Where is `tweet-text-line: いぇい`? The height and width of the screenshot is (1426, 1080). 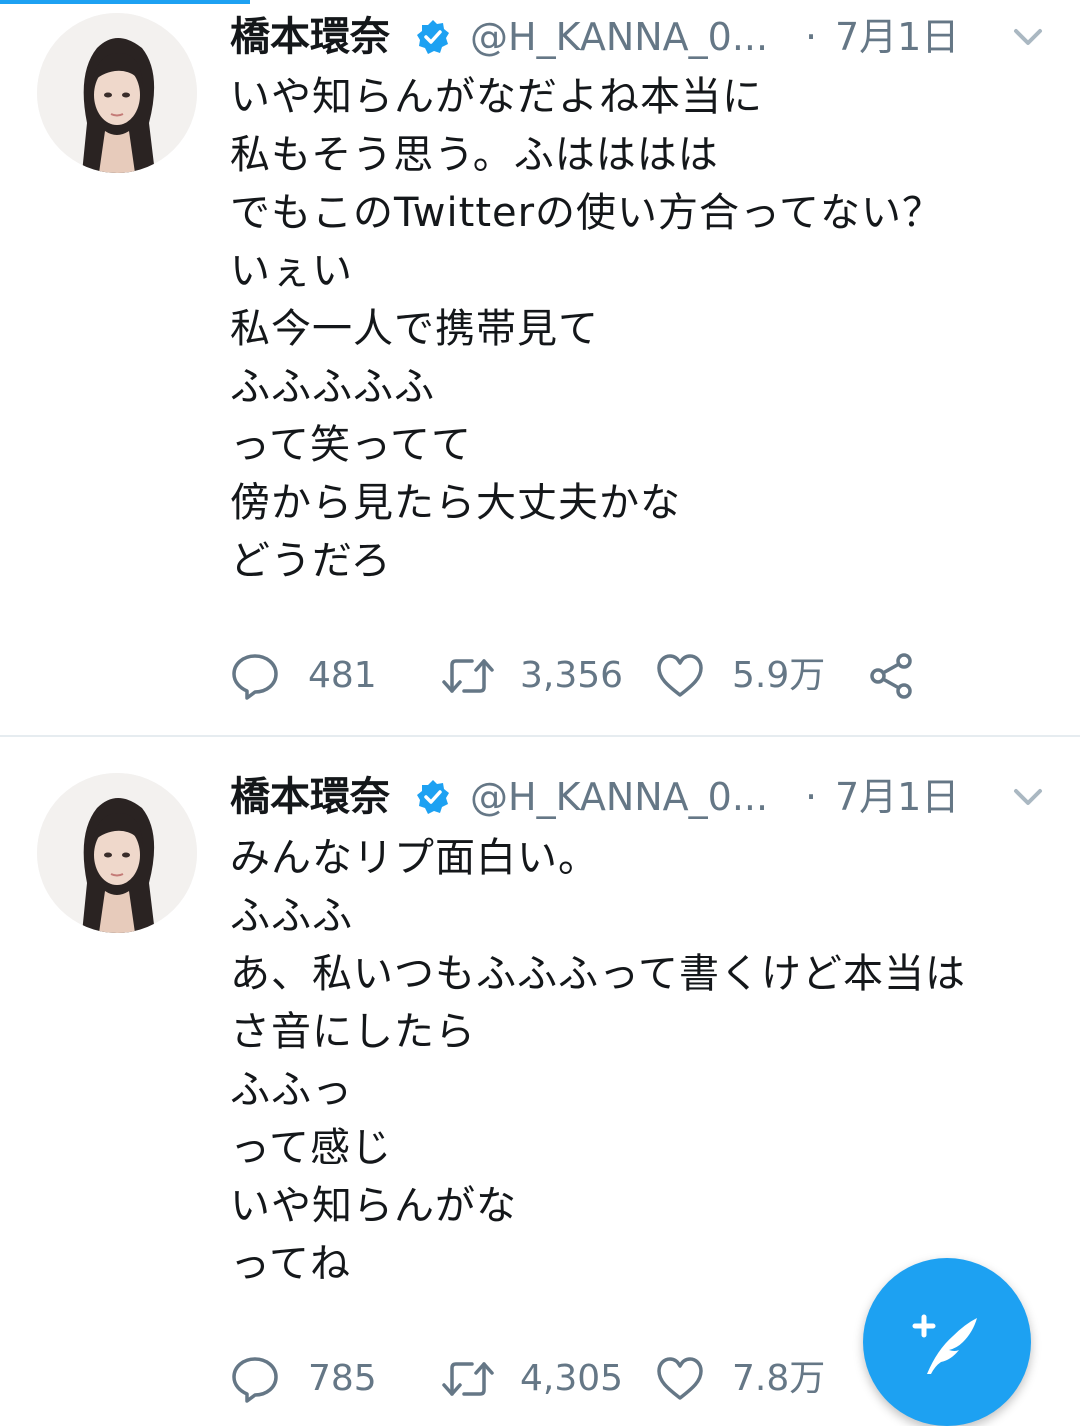
tweet-text-line: いぇい is located at coordinates (291, 271).